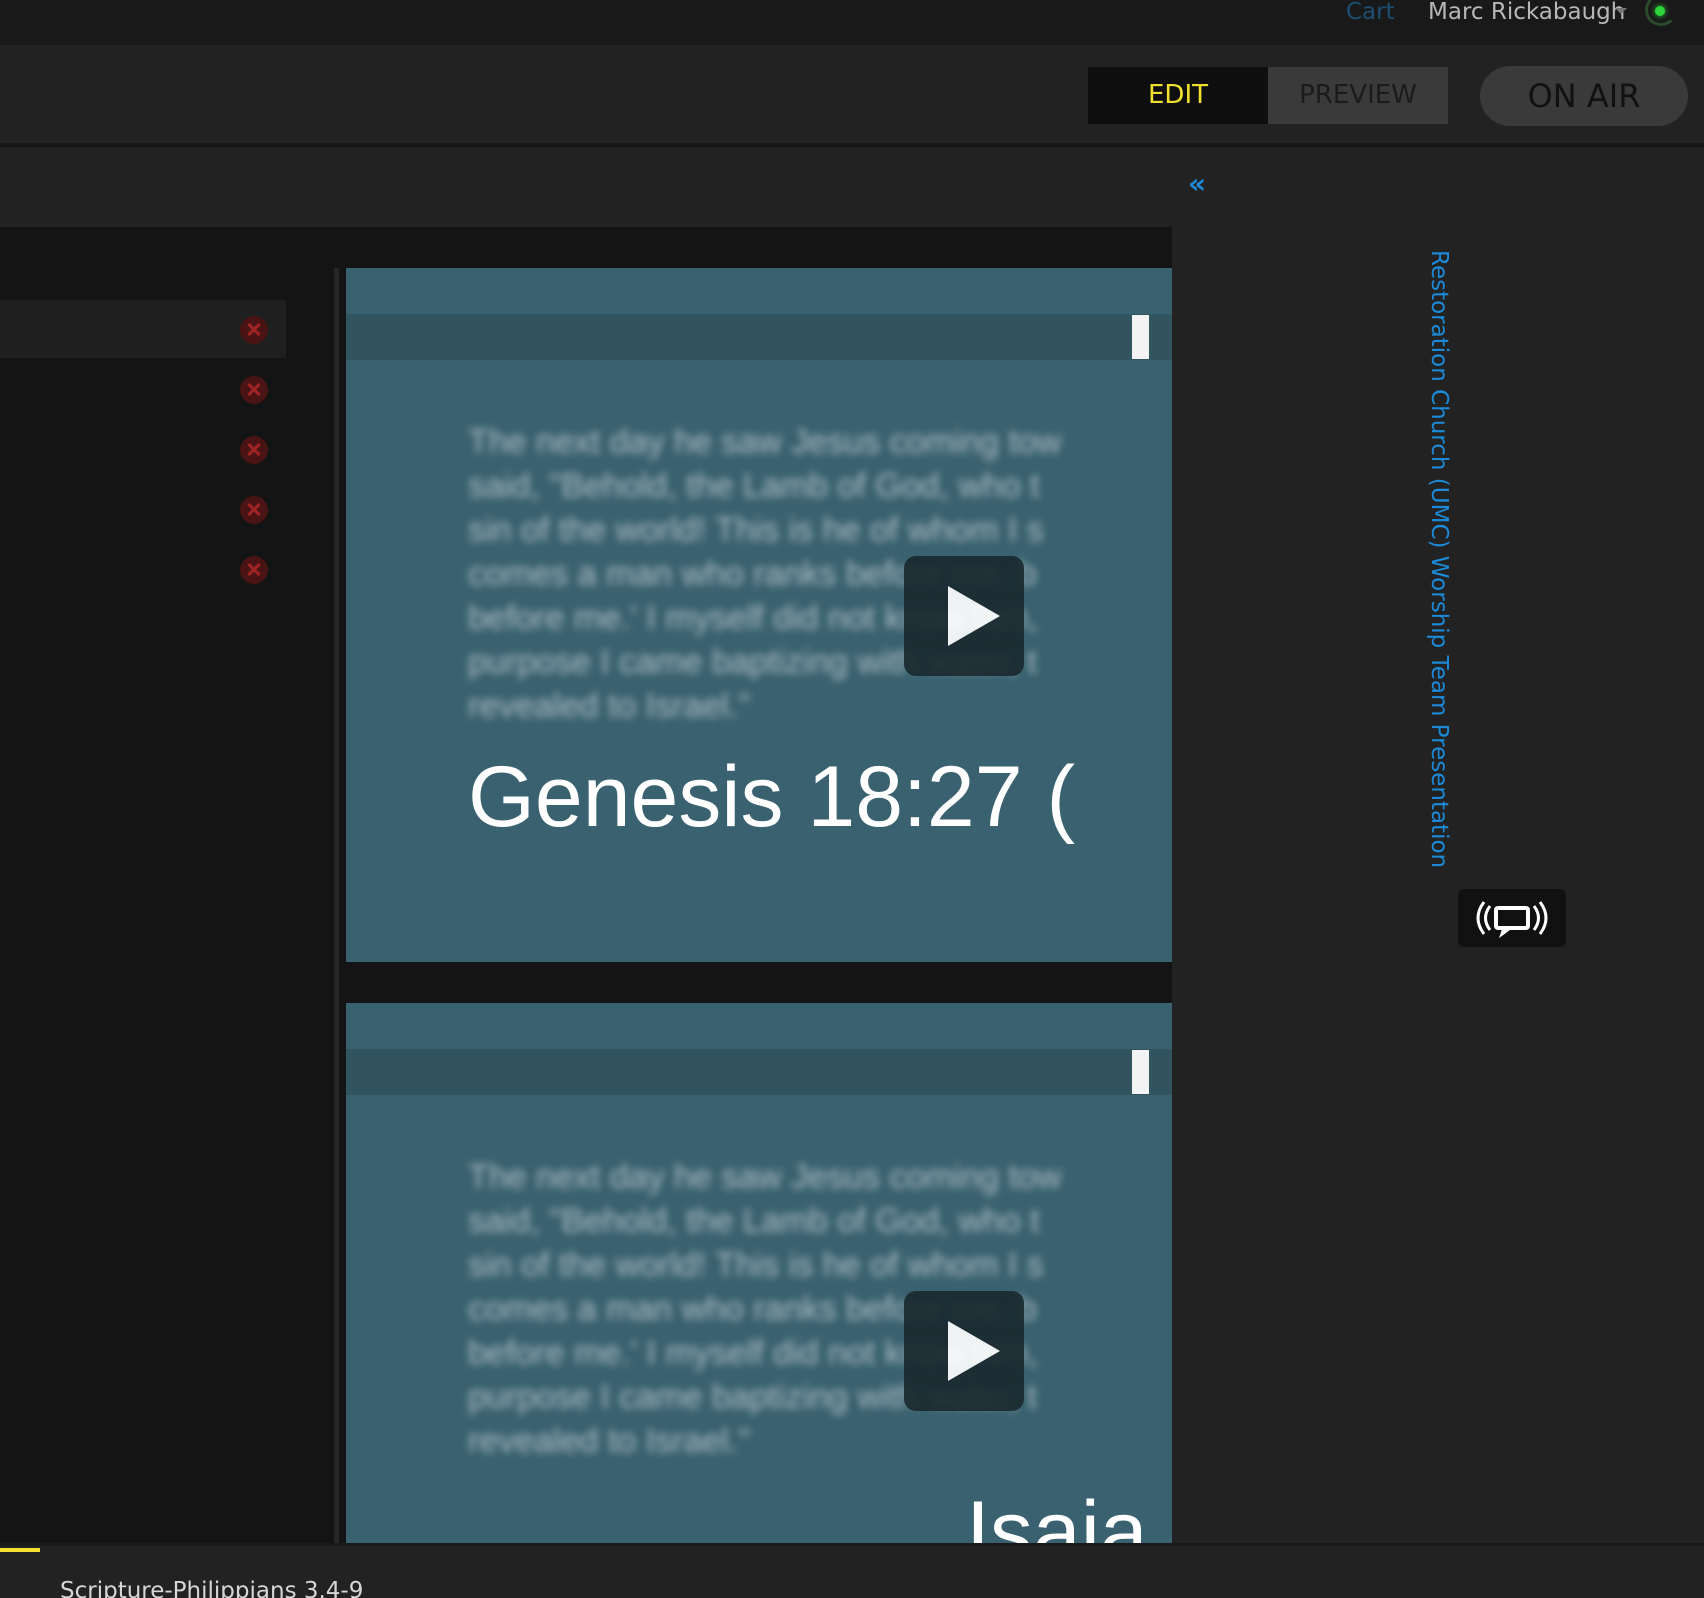 This screenshot has height=1598, width=1704. What do you see at coordinates (1197, 183) in the screenshot?
I see `collapse-panel-button: «` at bounding box center [1197, 183].